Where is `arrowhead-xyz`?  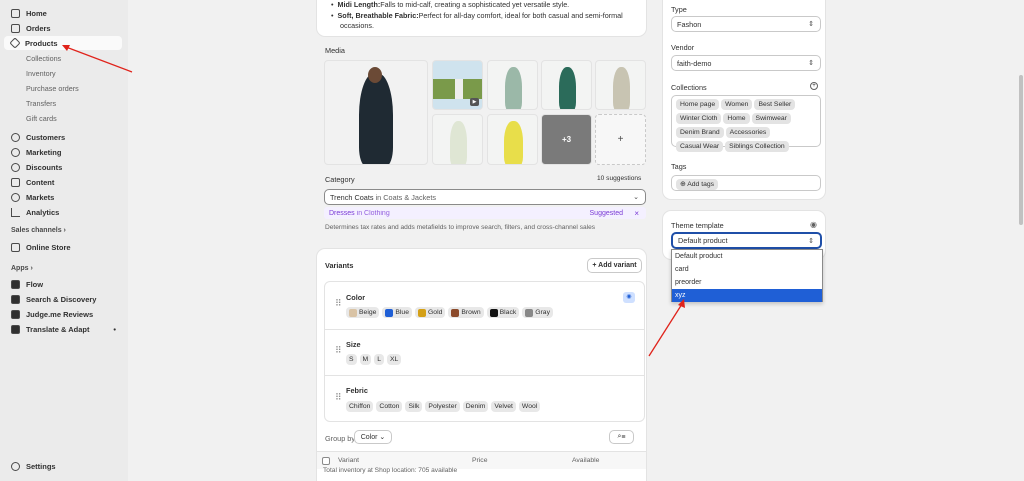 arrowhead-xyz is located at coordinates (681, 303).